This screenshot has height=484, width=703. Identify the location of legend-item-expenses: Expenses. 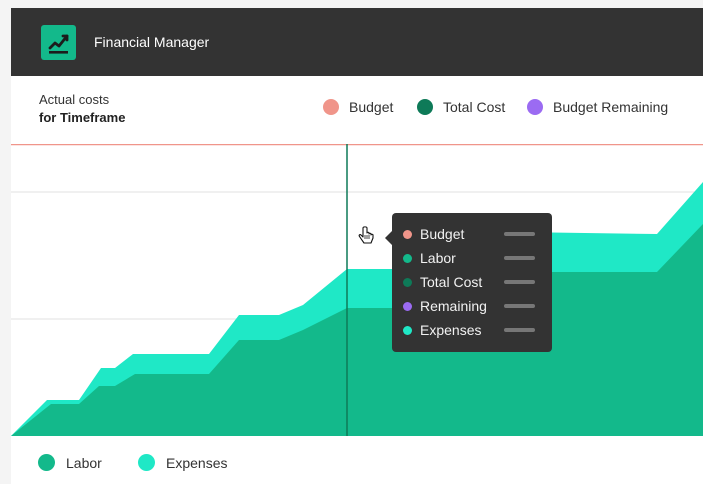
(182, 462).